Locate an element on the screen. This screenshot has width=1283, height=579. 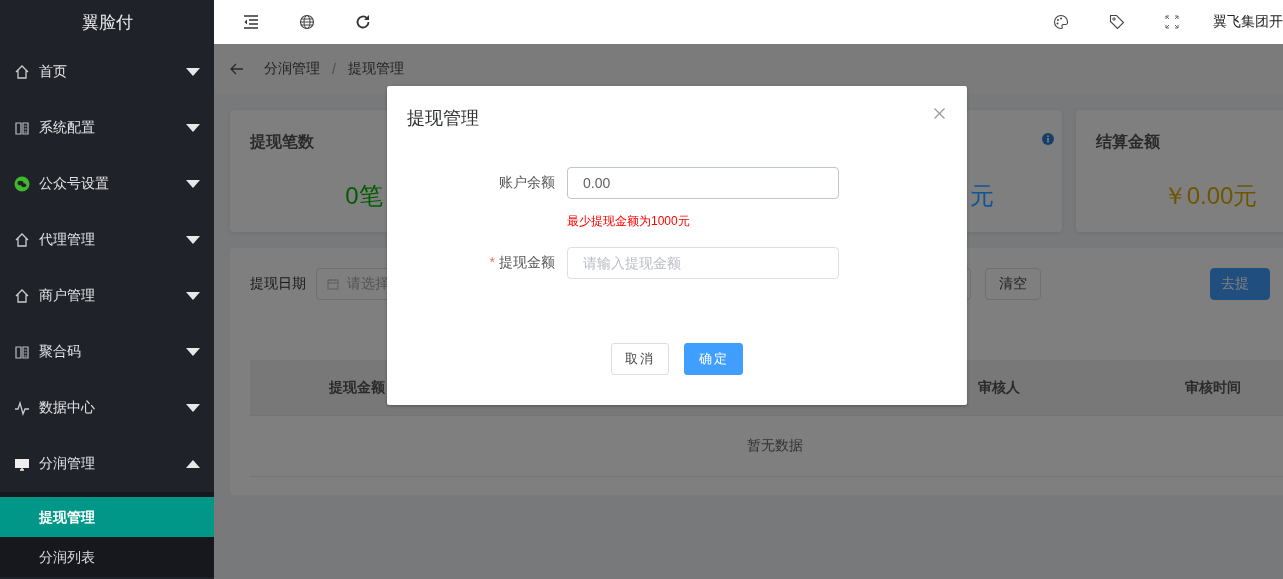
monitor-icon is located at coordinates (22, 464).